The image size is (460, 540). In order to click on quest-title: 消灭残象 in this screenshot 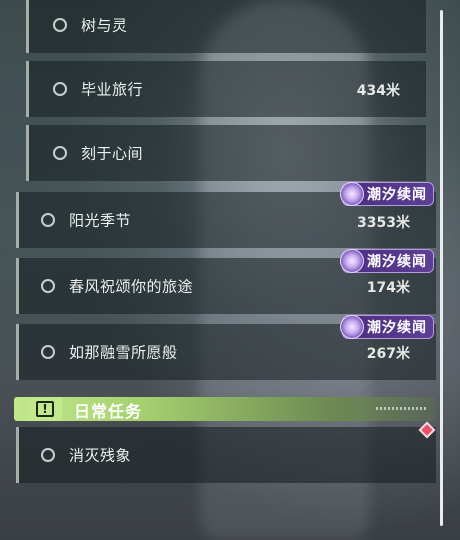, I will do `click(100, 455)`.